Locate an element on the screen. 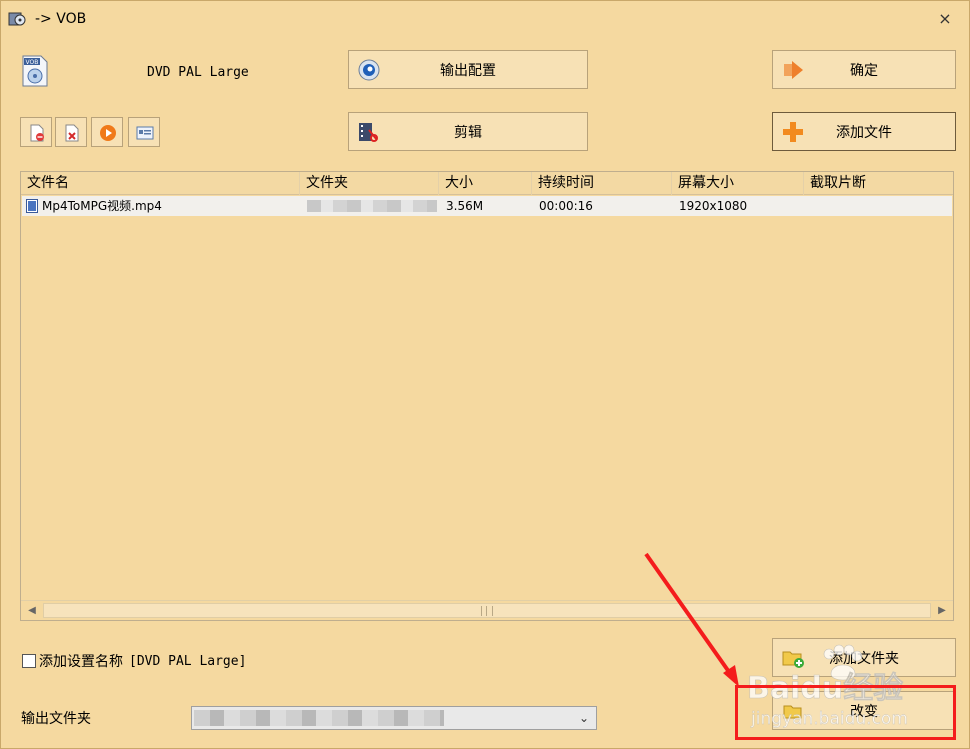 This screenshot has width=970, height=749. film-scissors-icon is located at coordinates (369, 132).